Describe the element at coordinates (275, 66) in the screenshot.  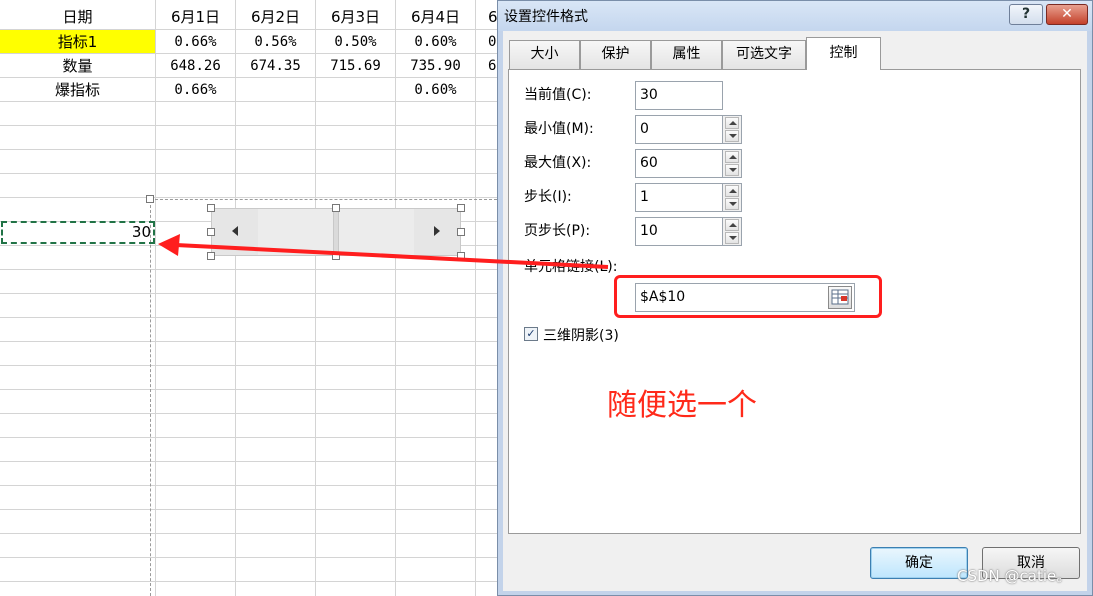
I see `data-cell: 674.35` at that location.